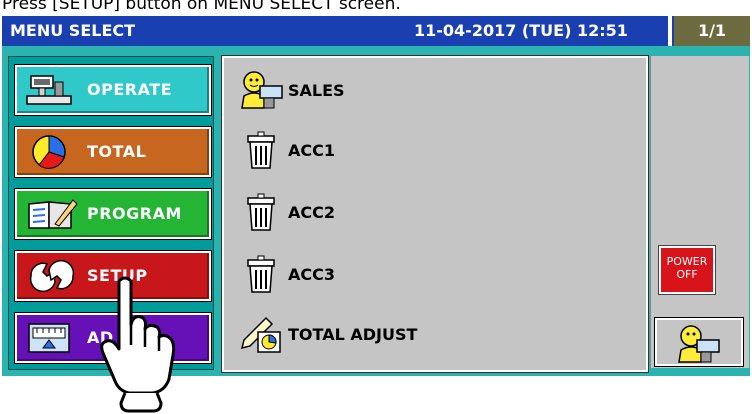 Image resolution: width=752 pixels, height=414 pixels. Describe the element at coordinates (687, 261) in the screenshot. I see `power-label: POWER` at that location.